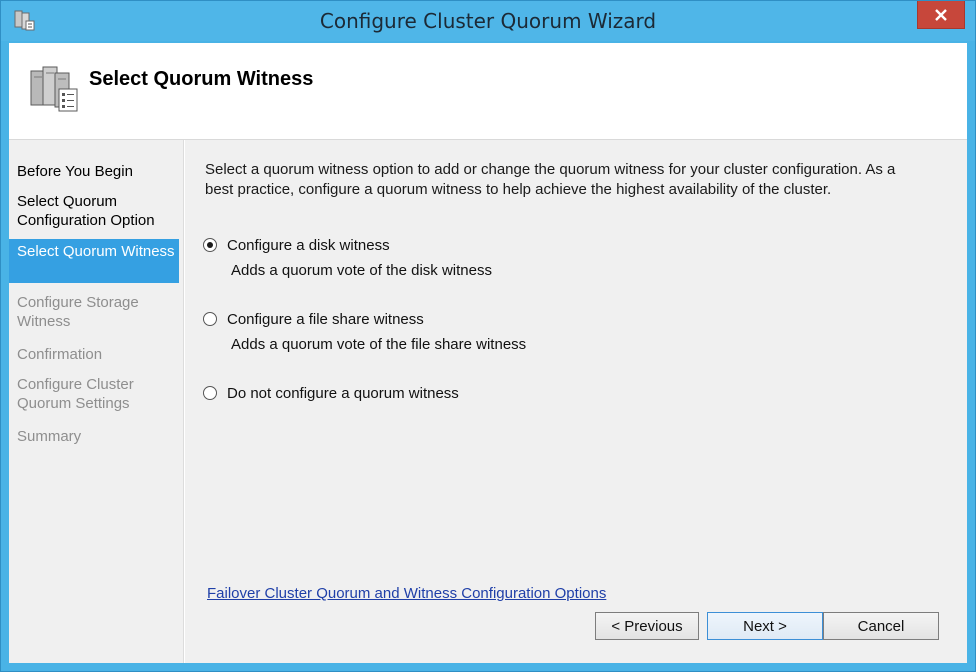 The height and width of the screenshot is (672, 976). I want to click on option-disk-witness-description: Adds a quorum vote of the disk witness, so click(361, 270).